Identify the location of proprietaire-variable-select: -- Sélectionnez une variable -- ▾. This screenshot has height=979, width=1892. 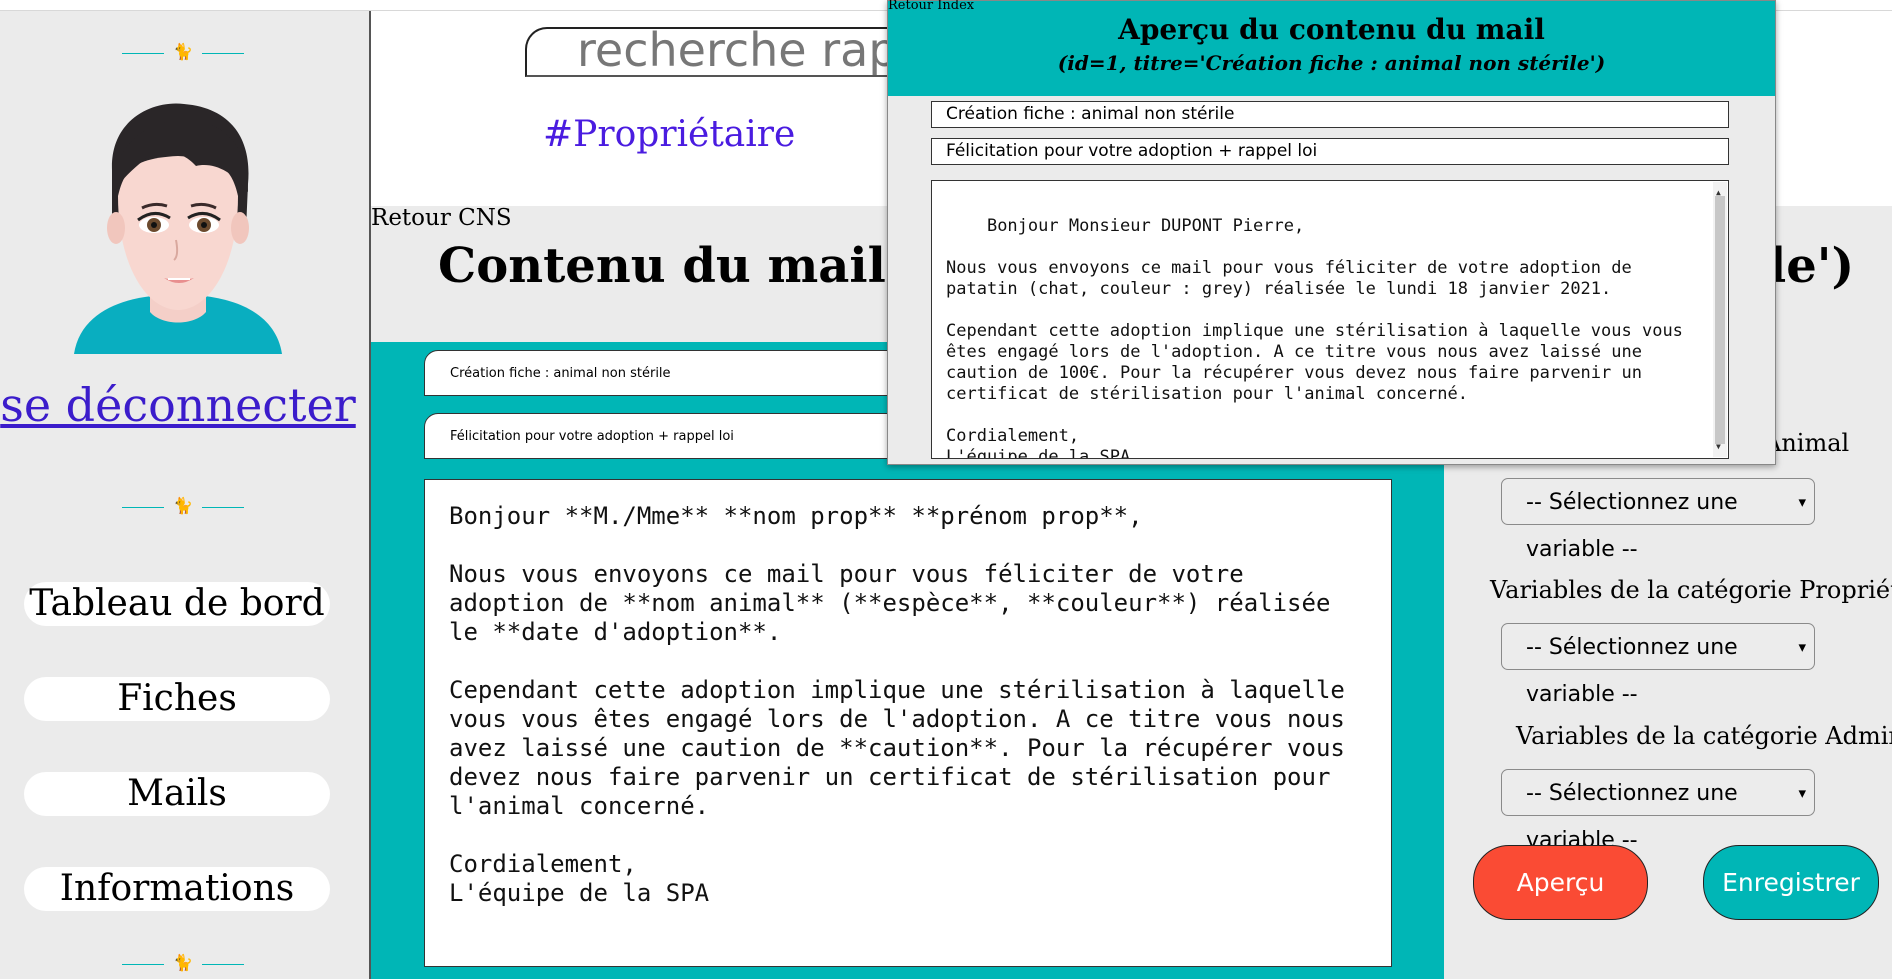
(1658, 665).